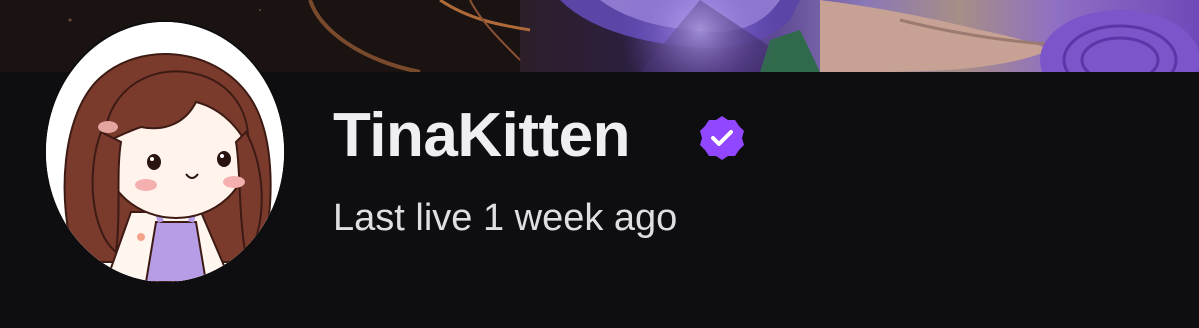  I want to click on verified-badge-icon, so click(722, 138).